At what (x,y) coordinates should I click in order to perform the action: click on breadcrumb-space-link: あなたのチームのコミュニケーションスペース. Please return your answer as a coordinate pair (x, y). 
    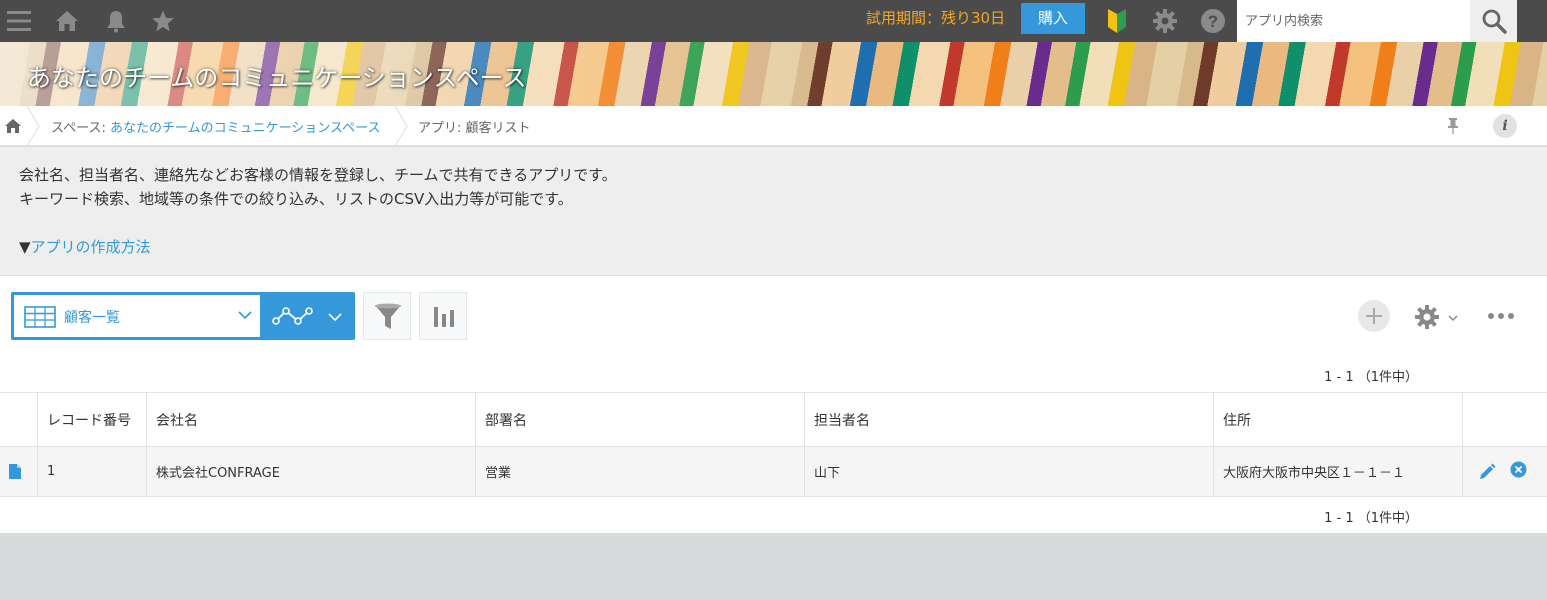
    Looking at the image, I should click on (245, 128).